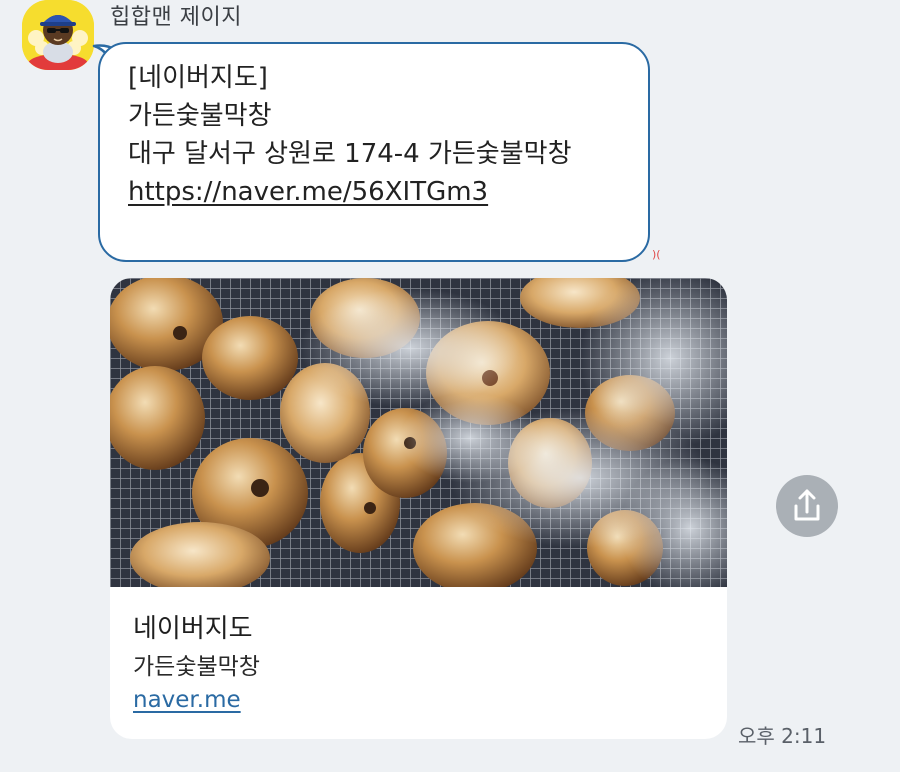 Image resolution: width=900 pixels, height=772 pixels. I want to click on share-icon, so click(807, 505).